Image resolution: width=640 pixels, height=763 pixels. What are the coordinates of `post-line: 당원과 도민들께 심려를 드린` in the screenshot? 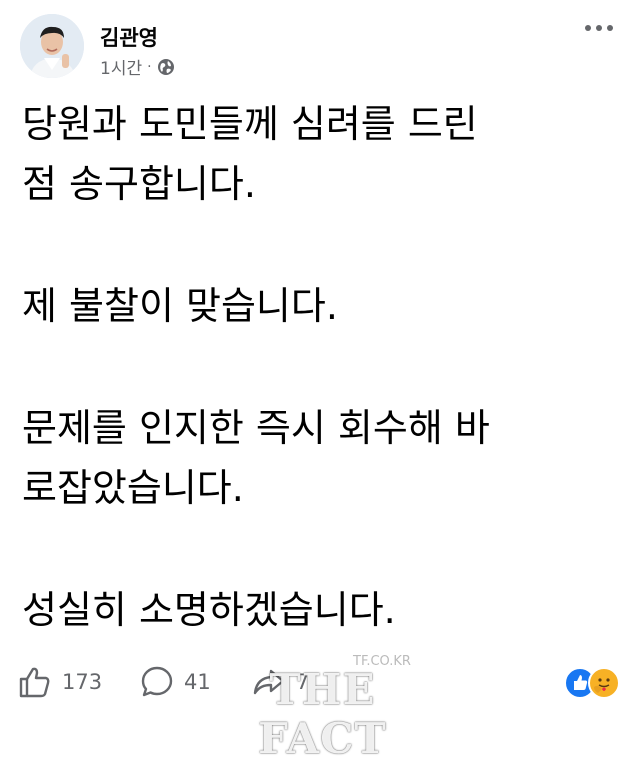 It's located at (250, 124).